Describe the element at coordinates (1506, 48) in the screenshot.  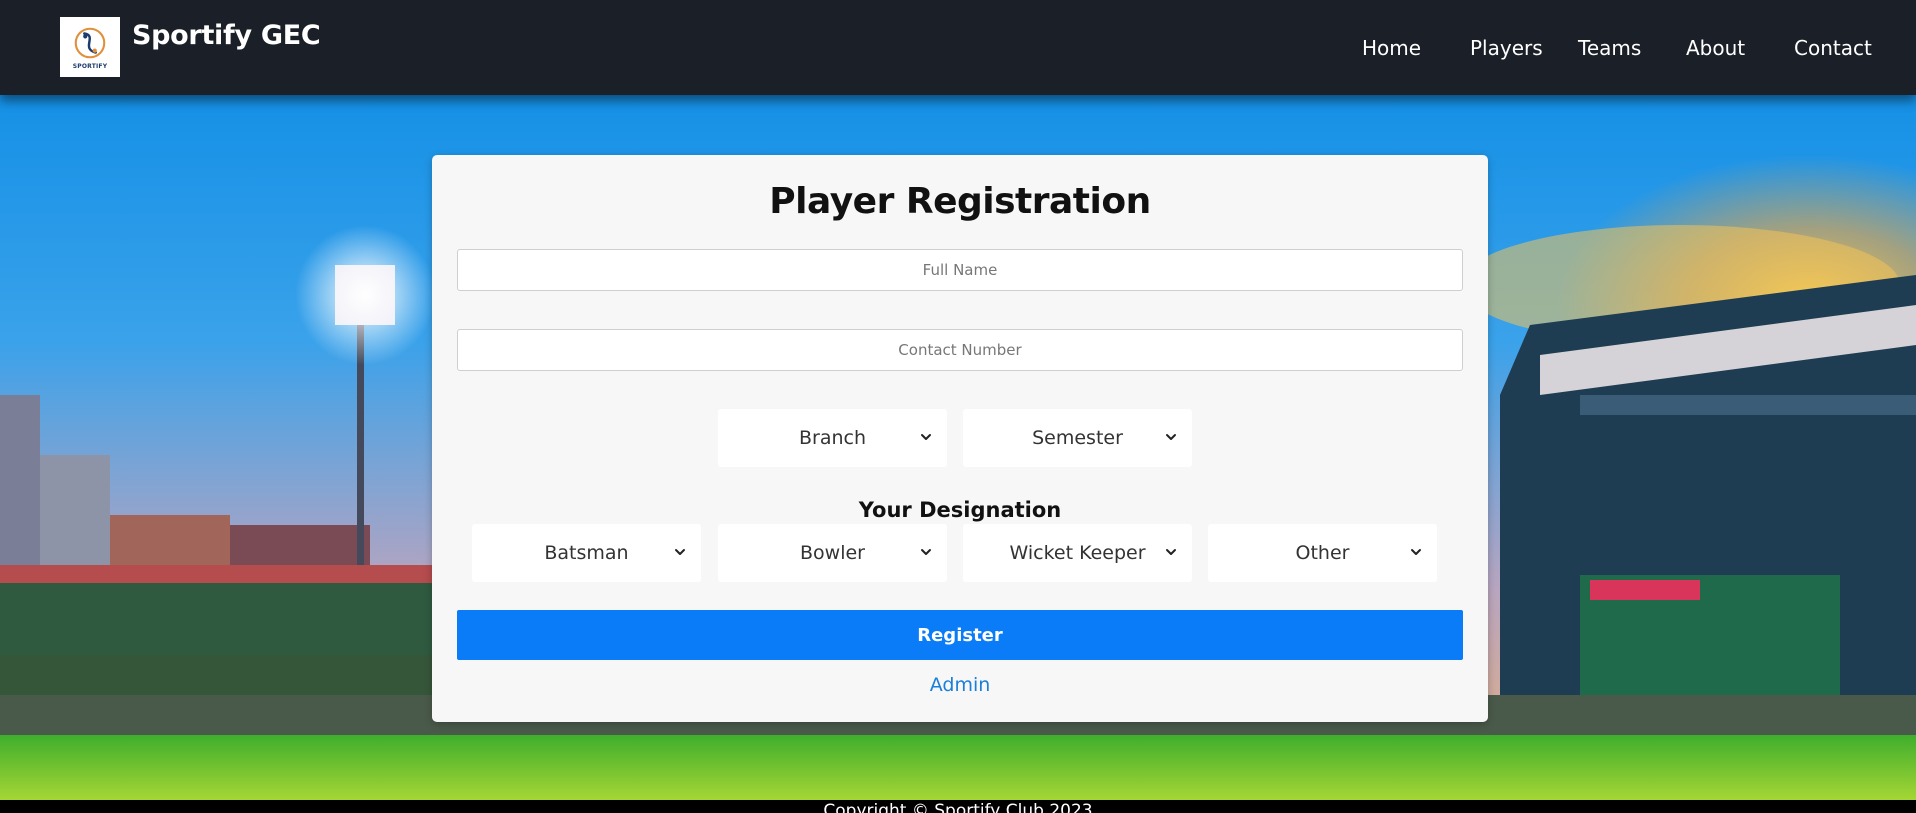
I see `nav-players: Players` at that location.